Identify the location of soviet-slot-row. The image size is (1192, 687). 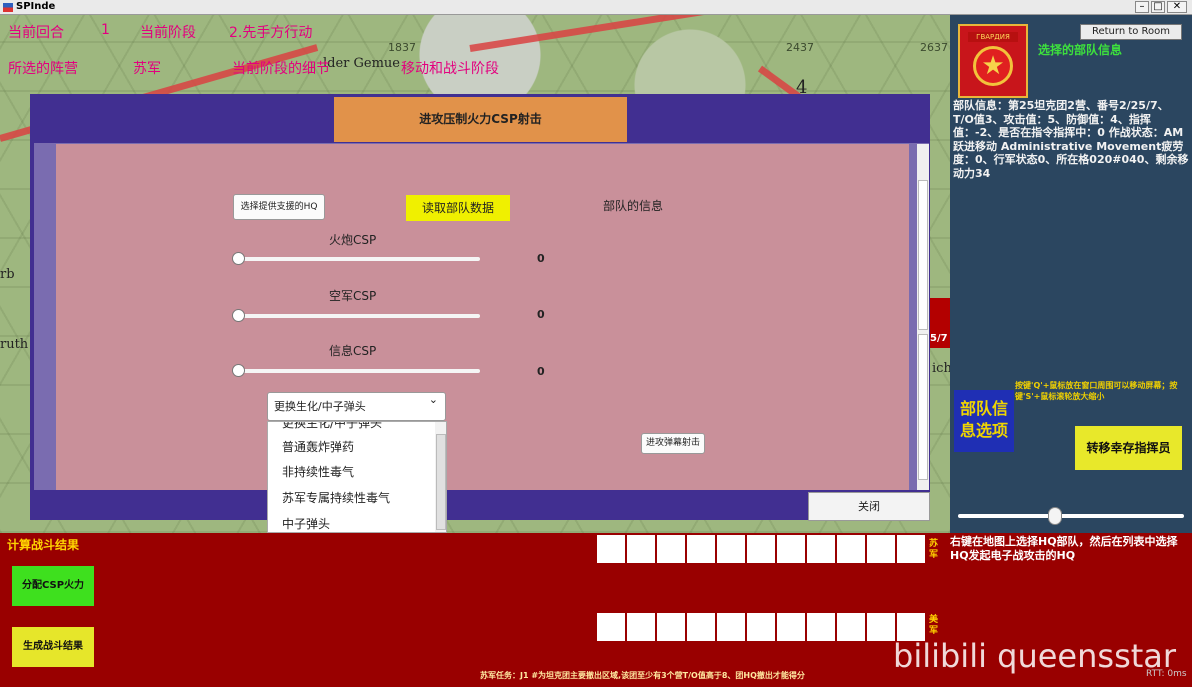
(761, 549).